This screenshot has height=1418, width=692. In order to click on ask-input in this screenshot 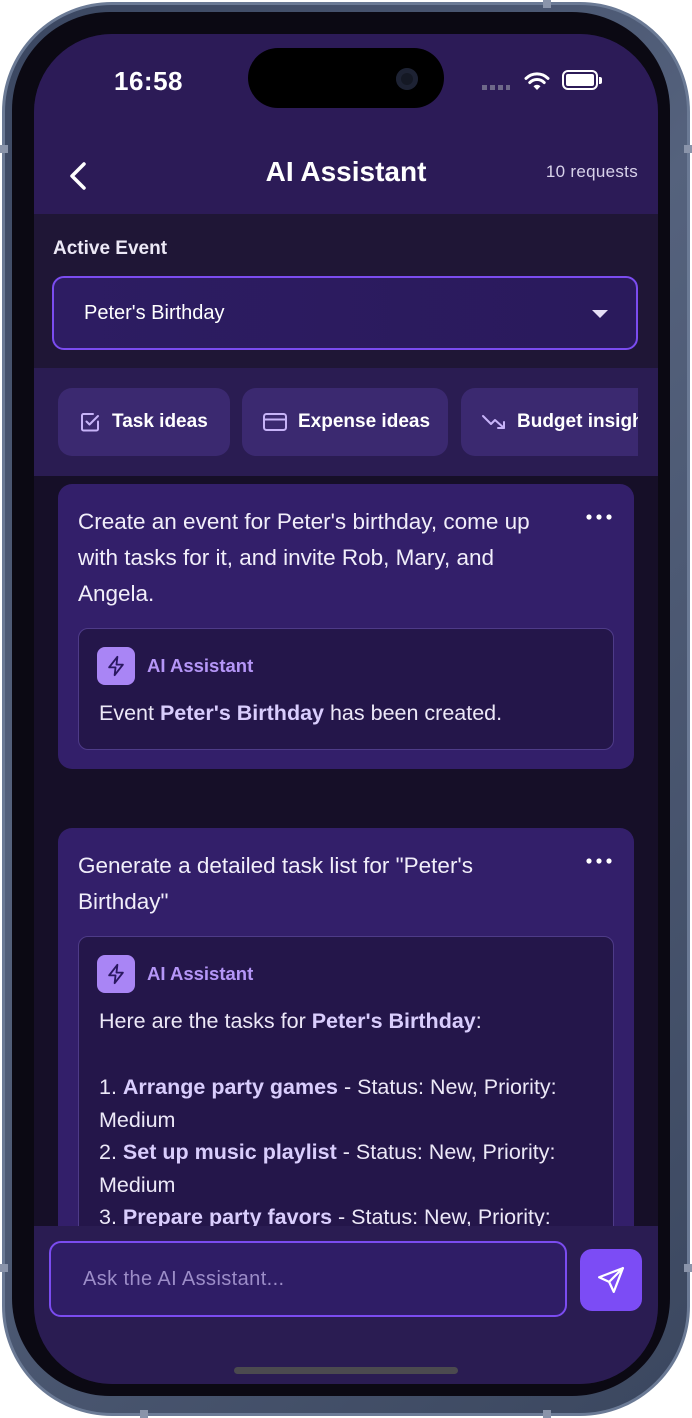, I will do `click(308, 1279)`.